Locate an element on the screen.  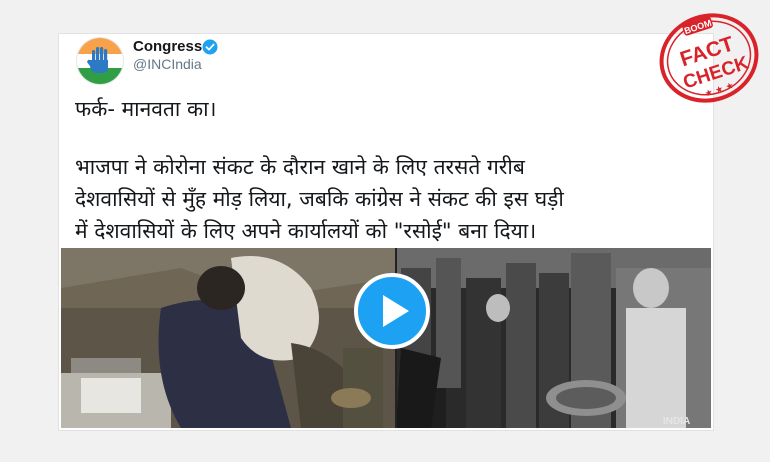
congress-logo-avatar is located at coordinates (100, 61).